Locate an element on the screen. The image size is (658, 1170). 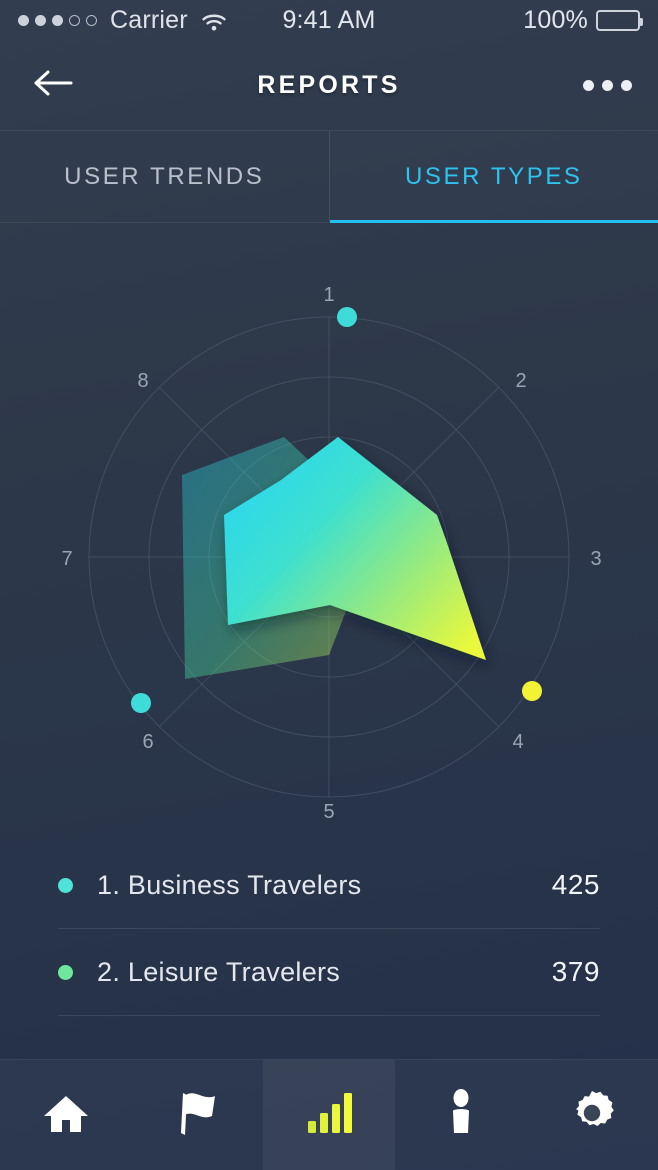
tab-user-trends: USER TRENDS is located at coordinates (165, 176).